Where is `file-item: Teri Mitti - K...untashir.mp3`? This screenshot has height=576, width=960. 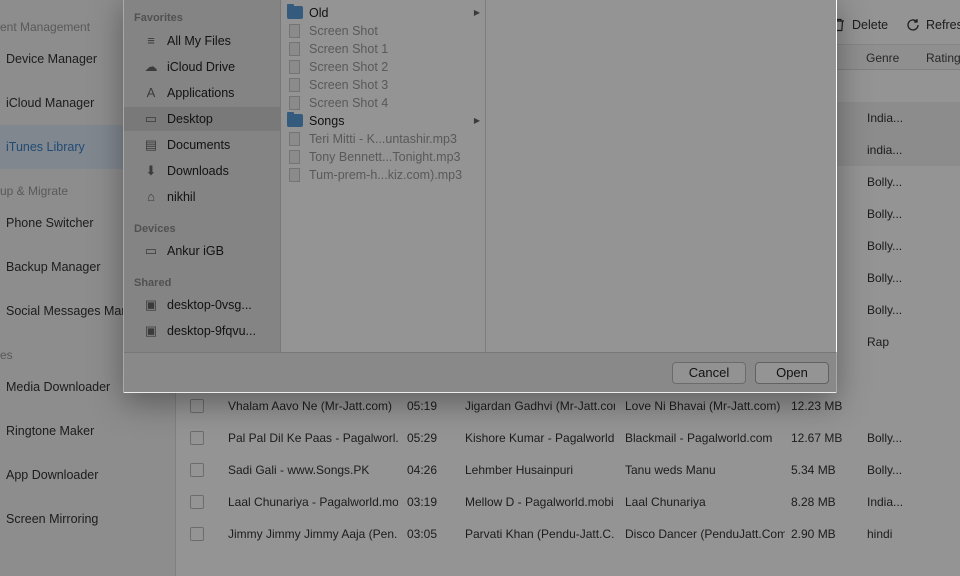
file-item: Teri Mitti - K...untashir.mp3 is located at coordinates (383, 139).